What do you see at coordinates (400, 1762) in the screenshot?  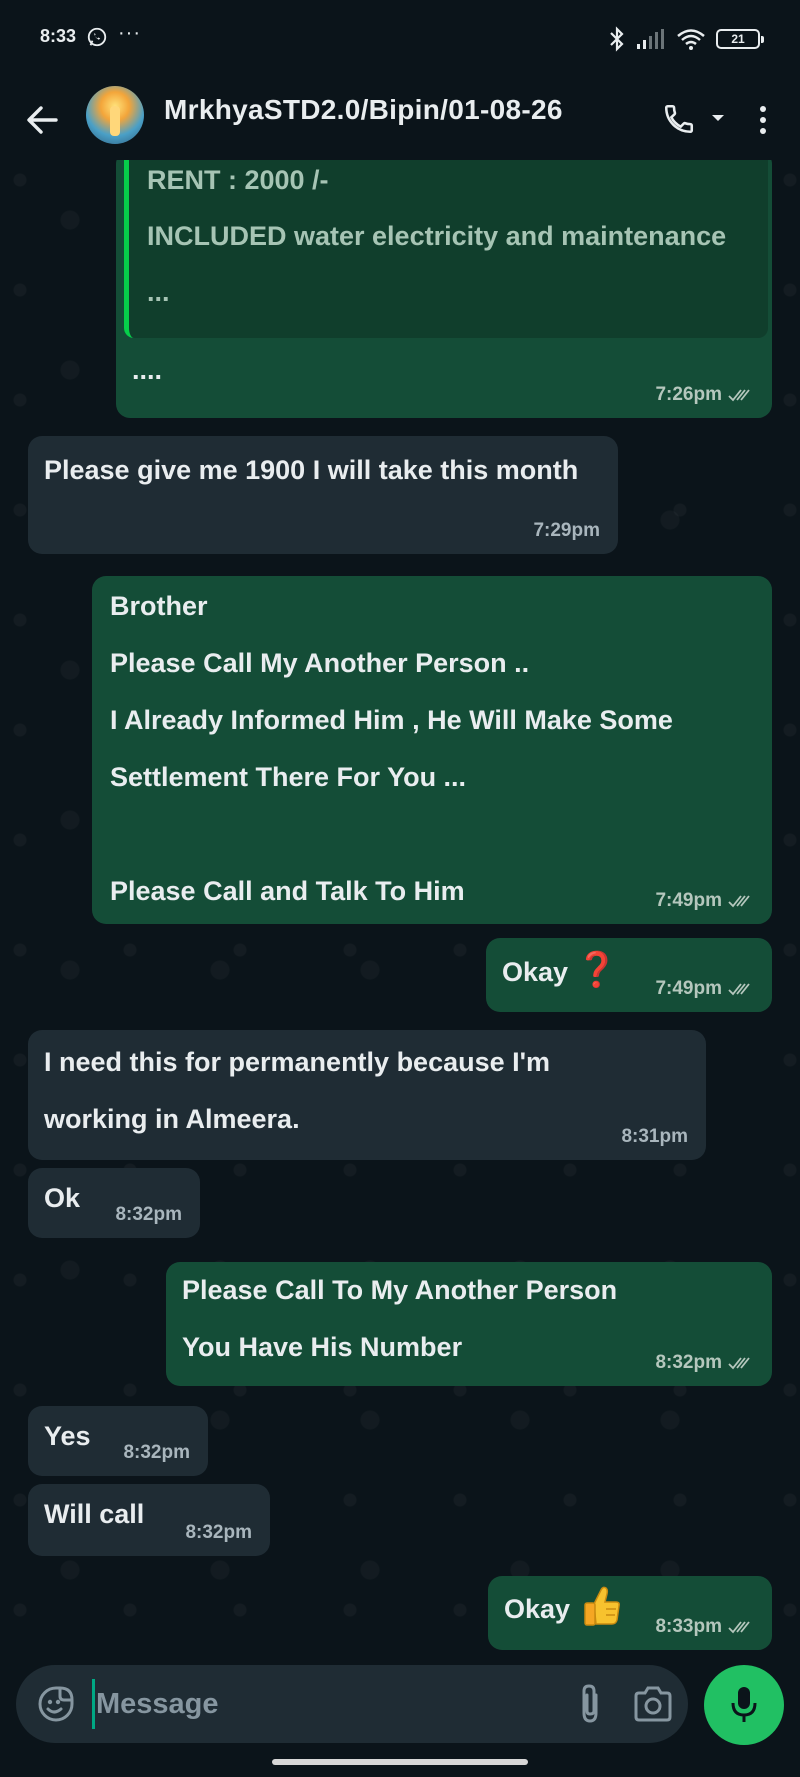 I see `home-indicator` at bounding box center [400, 1762].